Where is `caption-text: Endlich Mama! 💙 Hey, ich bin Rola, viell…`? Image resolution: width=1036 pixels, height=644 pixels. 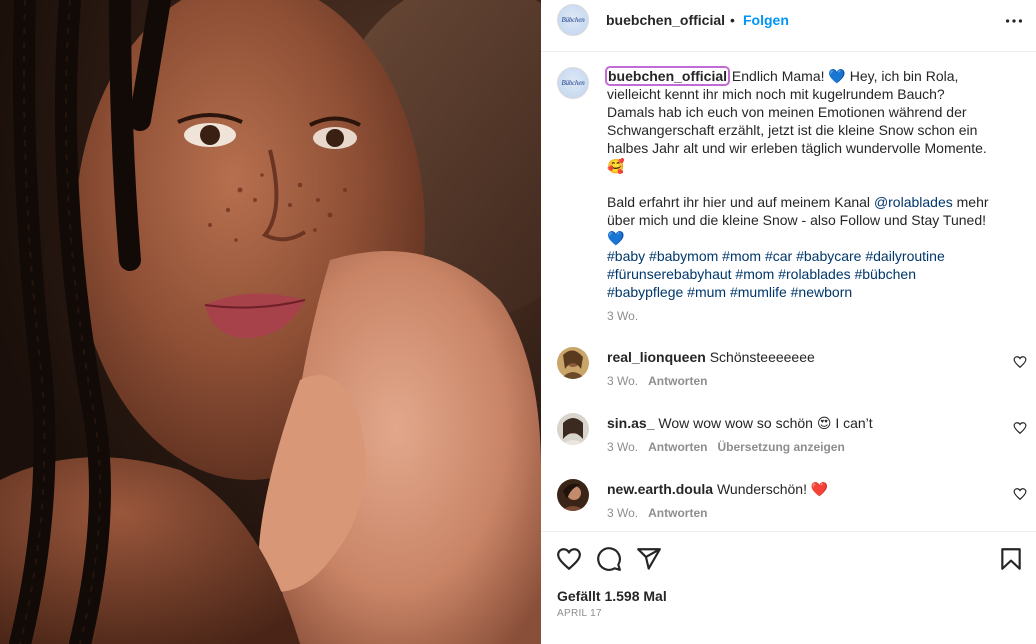 caption-text: Endlich Mama! 💙 Hey, ich bin Rola, viell… is located at coordinates (797, 139).